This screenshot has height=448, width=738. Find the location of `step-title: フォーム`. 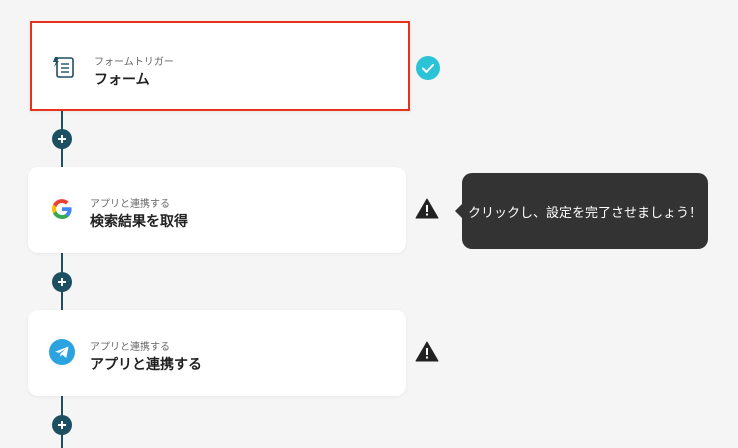

step-title: フォーム is located at coordinates (122, 80).